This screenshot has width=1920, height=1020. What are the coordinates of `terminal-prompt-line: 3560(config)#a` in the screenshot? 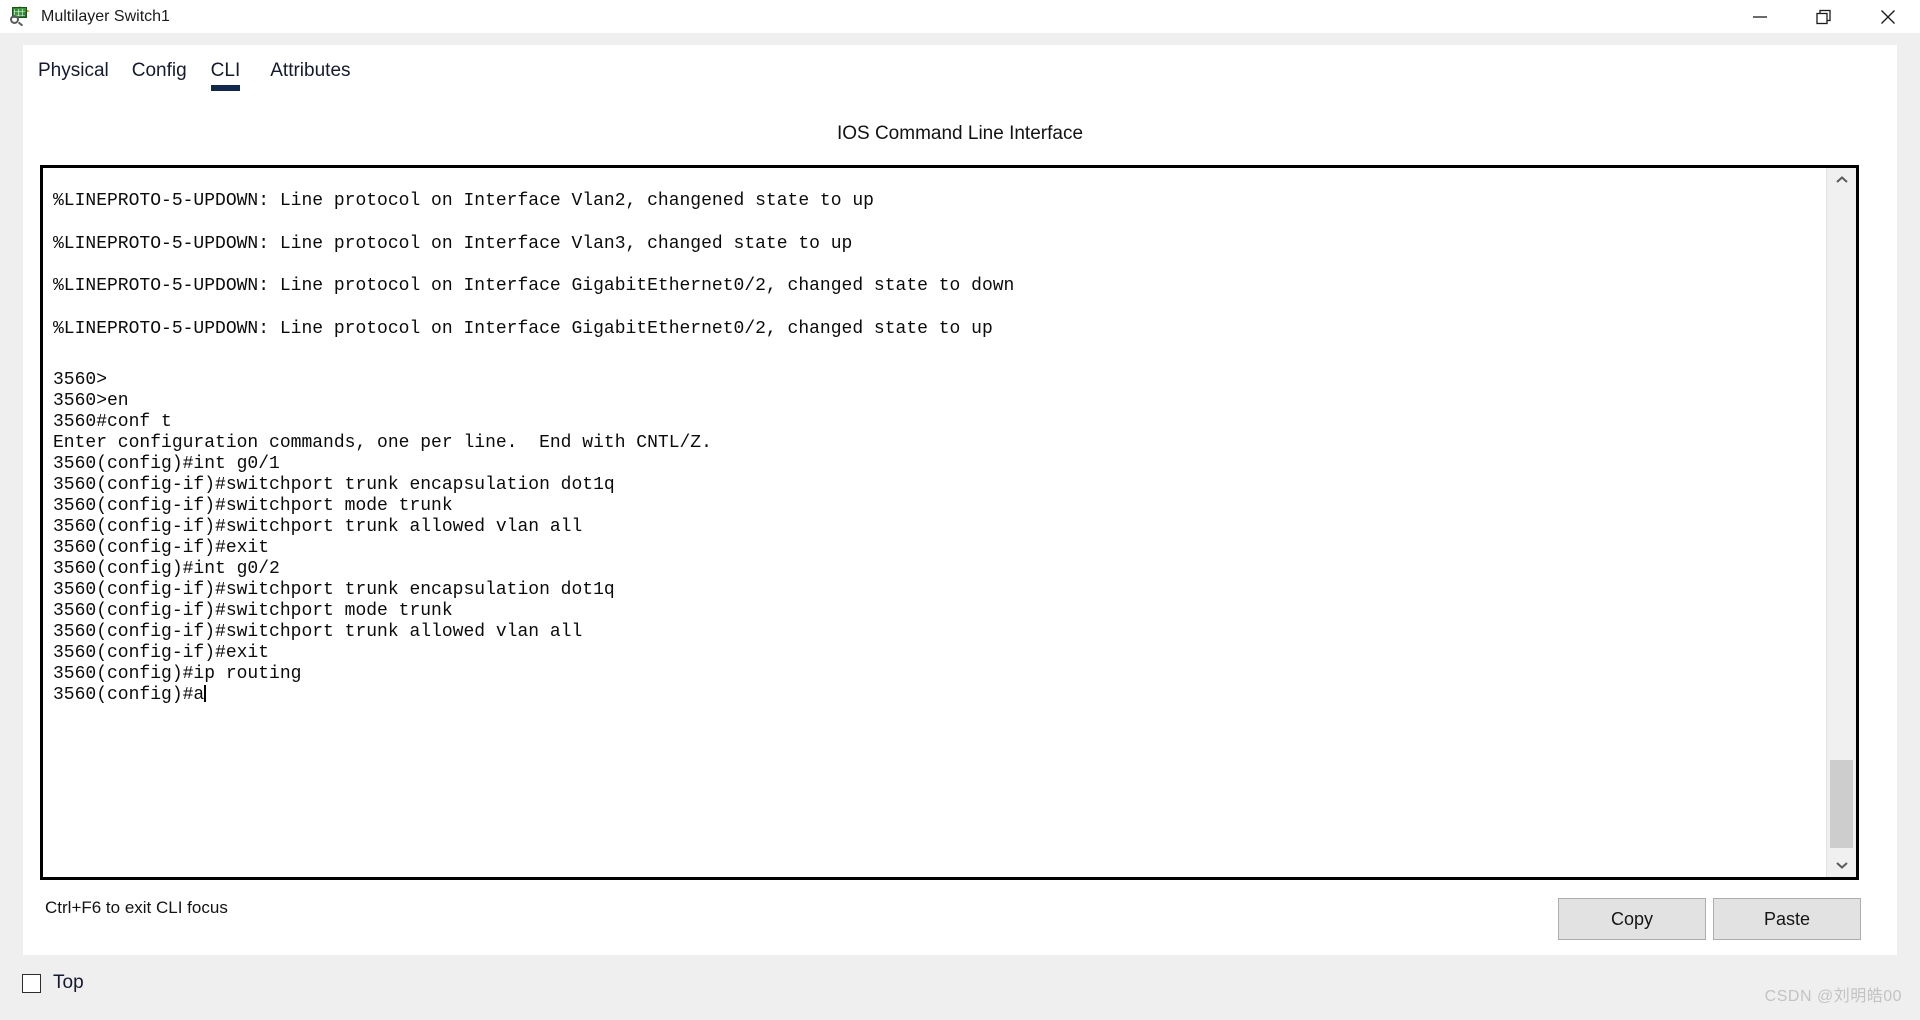 It's located at (939, 695).